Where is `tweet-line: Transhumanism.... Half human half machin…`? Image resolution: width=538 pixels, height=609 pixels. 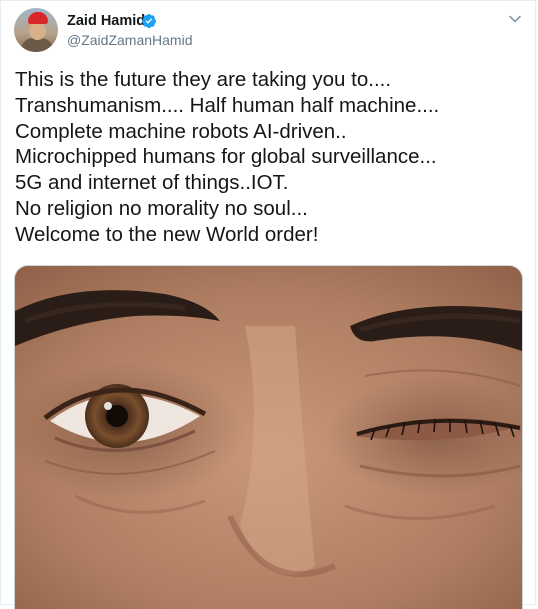 tweet-line: Transhumanism.... Half human half machin… is located at coordinates (227, 105).